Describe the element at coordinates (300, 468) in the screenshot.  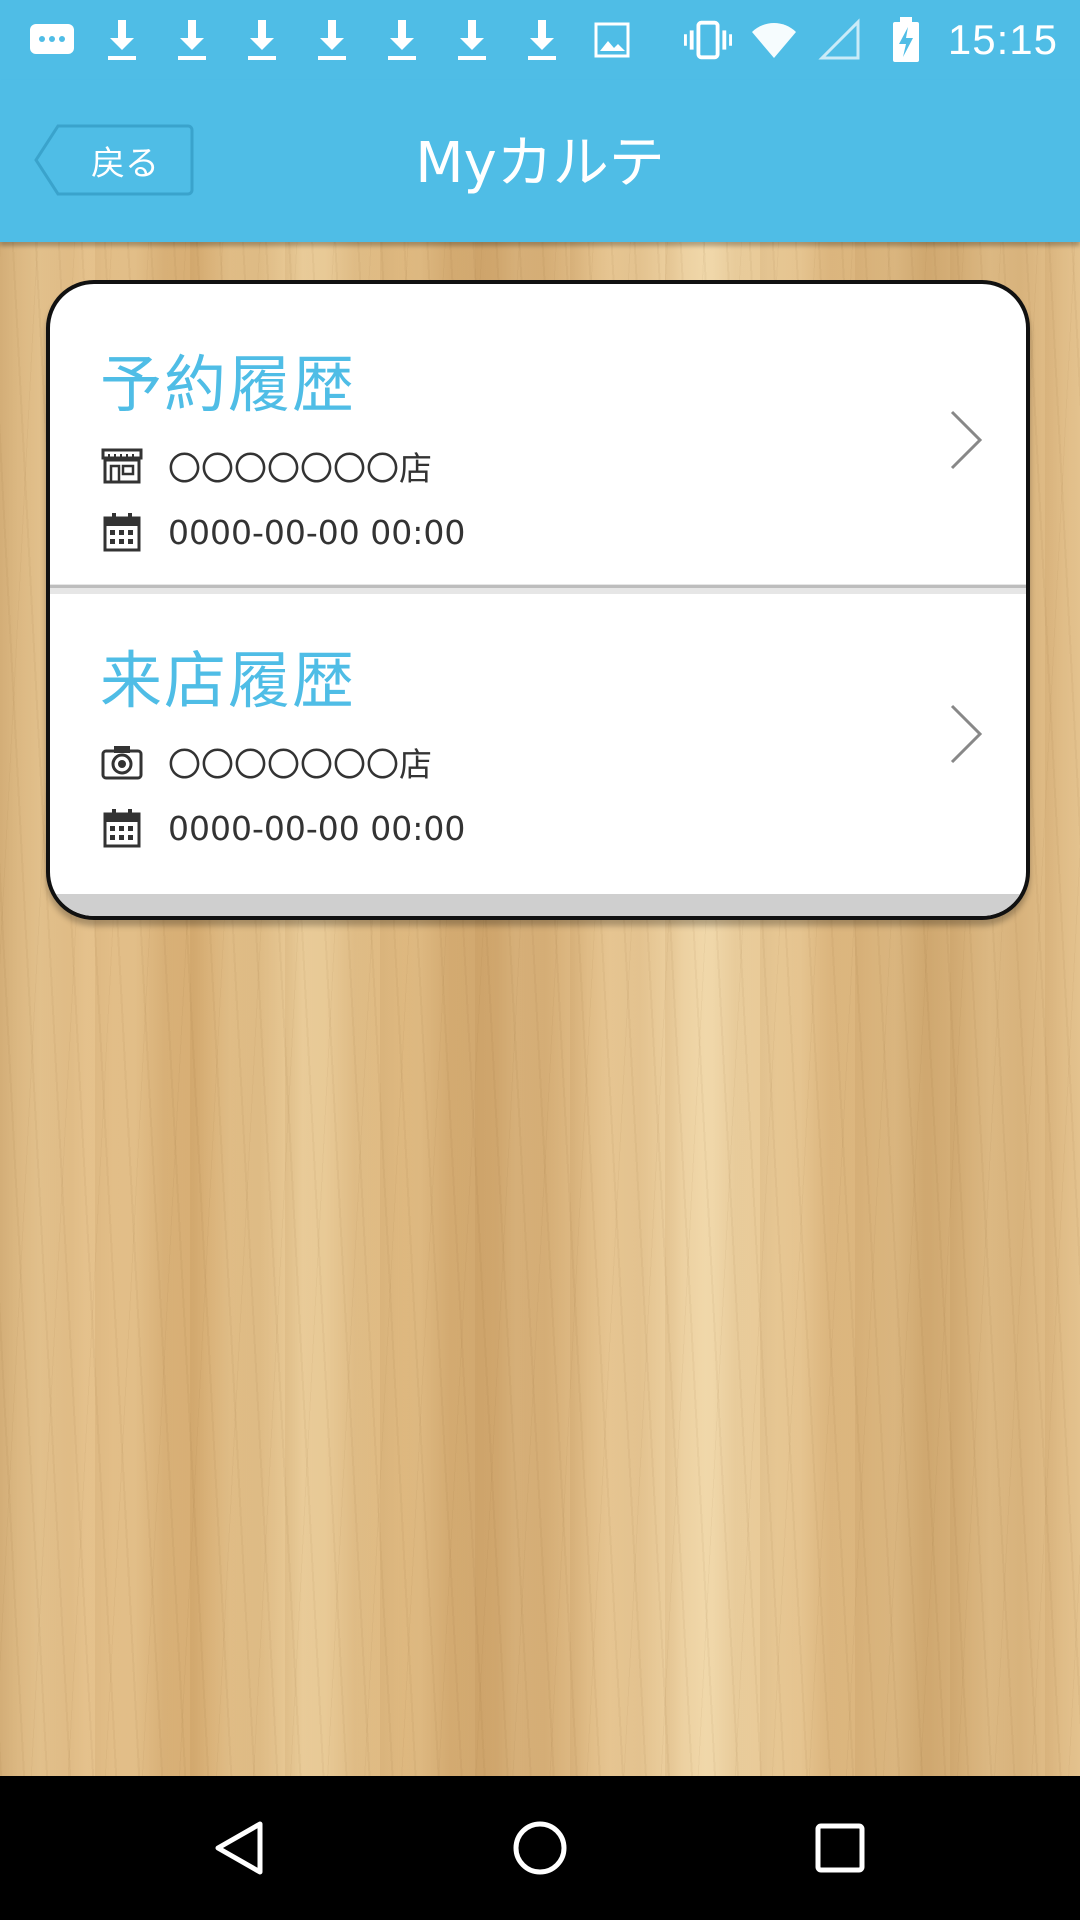
I see `reservation-store-text: 〇〇〇〇〇〇〇店` at that location.